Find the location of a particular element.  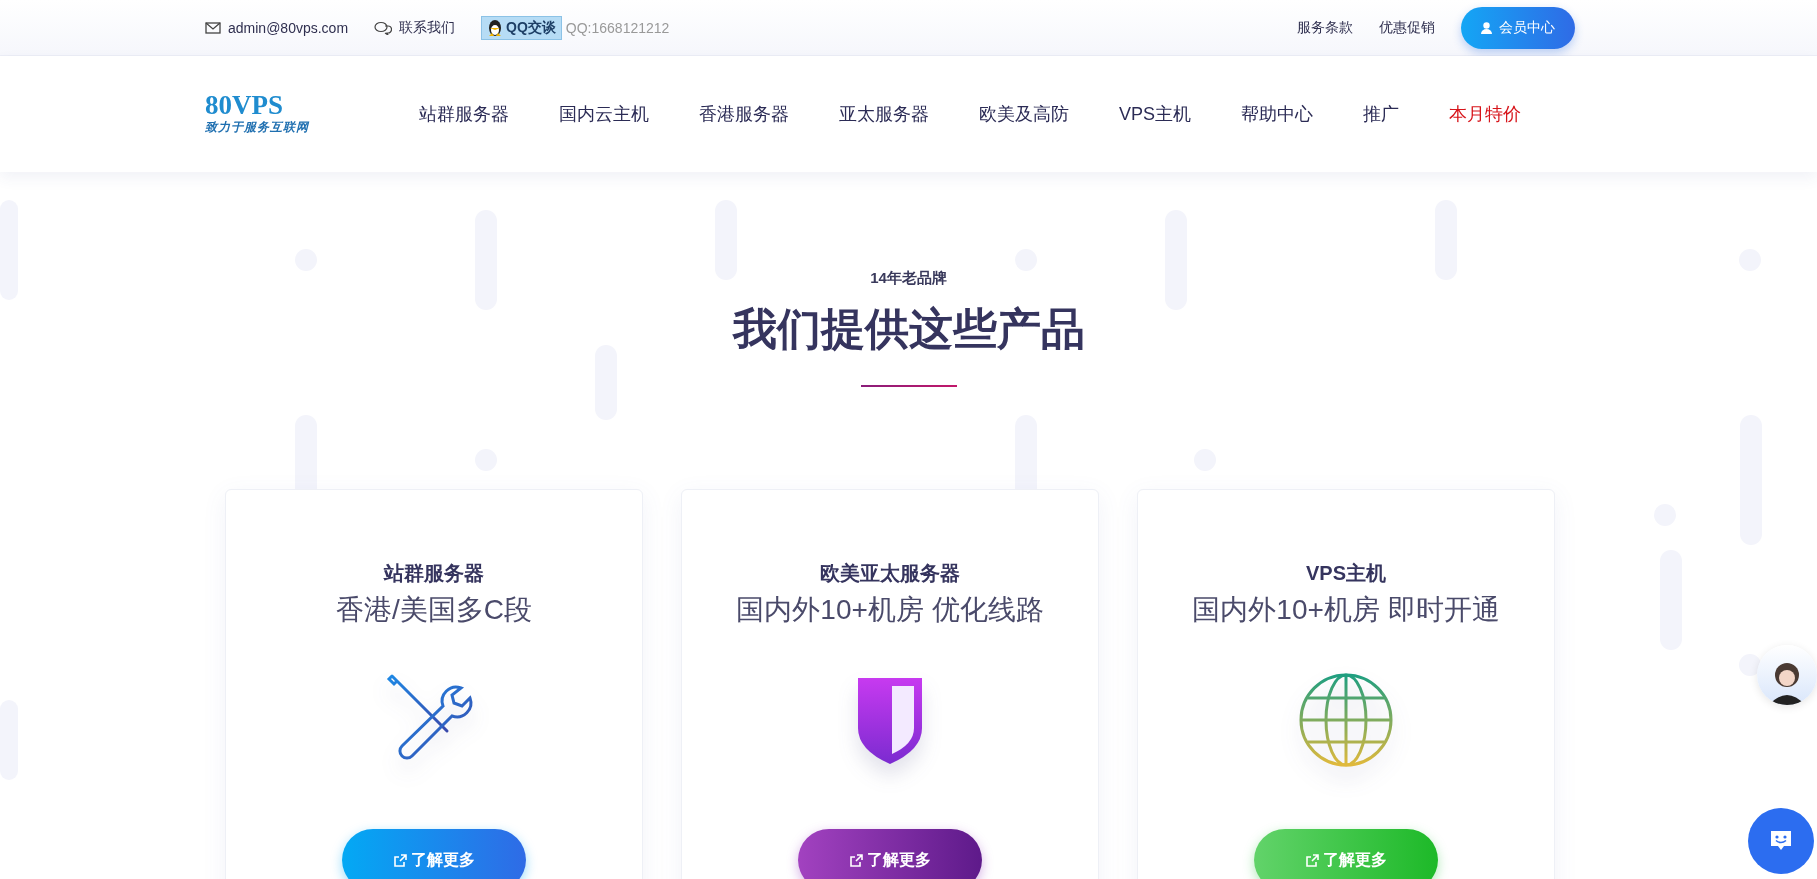

globe-icon is located at coordinates (1346, 720).